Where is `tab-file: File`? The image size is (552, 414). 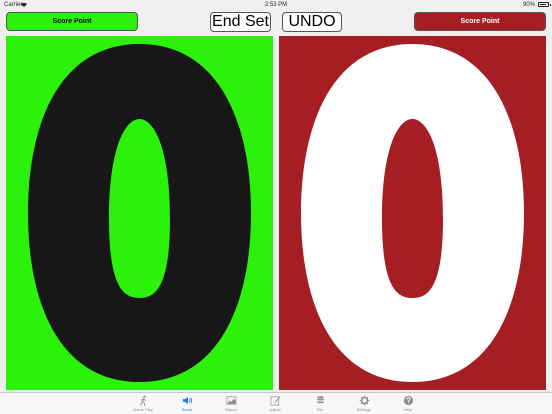
tab-file: File is located at coordinates (320, 404).